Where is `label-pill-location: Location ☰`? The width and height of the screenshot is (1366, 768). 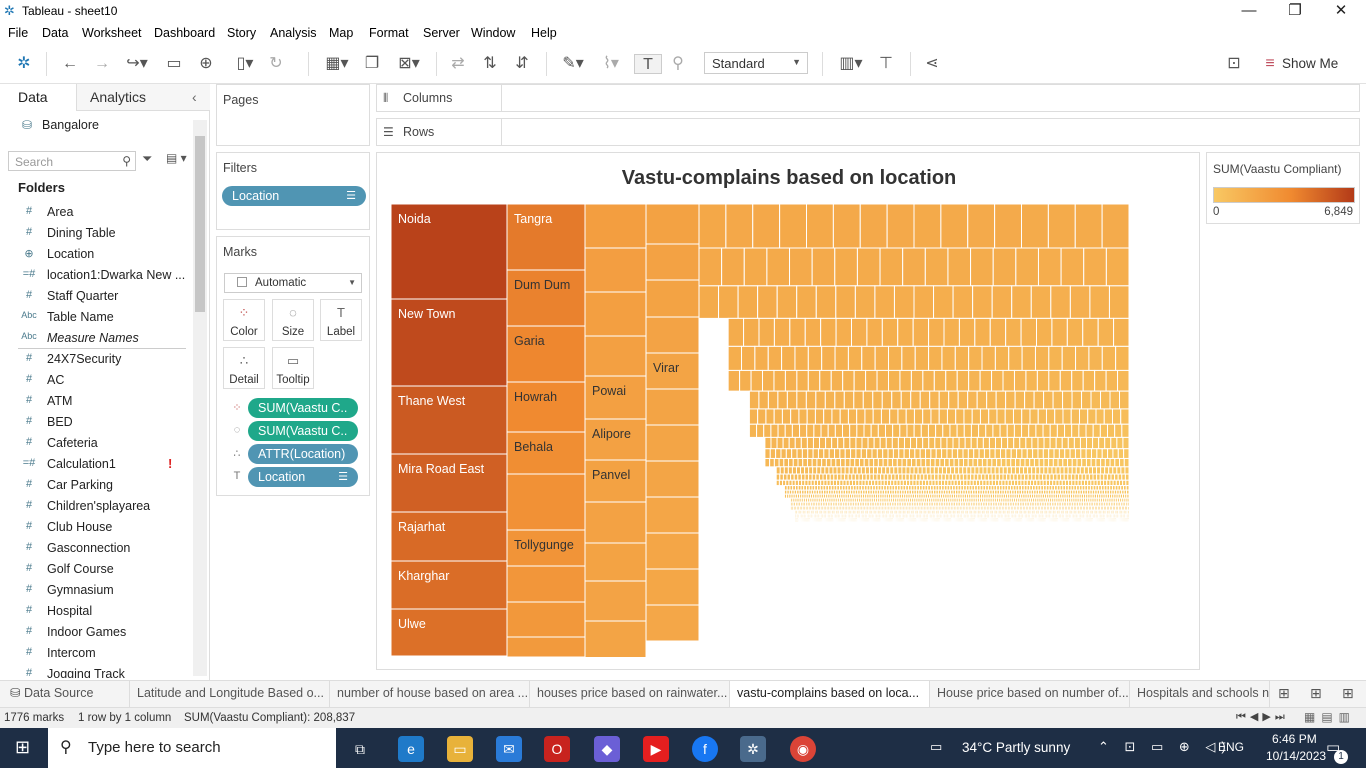 label-pill-location: Location ☰ is located at coordinates (303, 477).